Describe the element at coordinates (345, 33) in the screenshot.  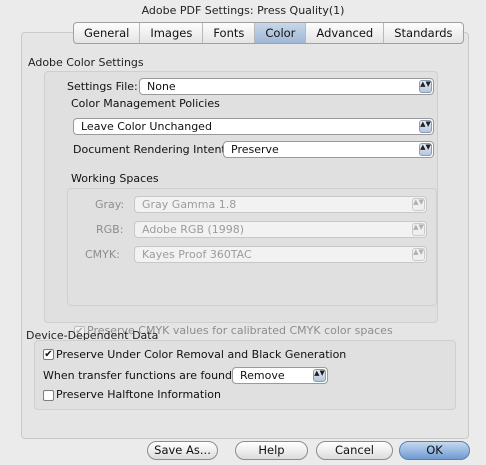
I see `tab-advanced: Advanced` at that location.